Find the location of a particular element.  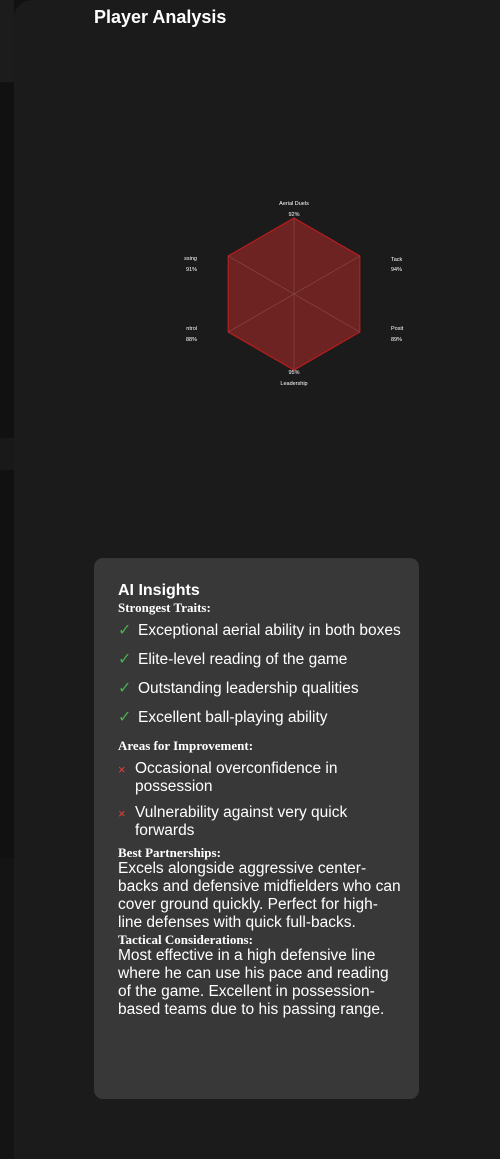

radar-value-leadership: 95% is located at coordinates (293, 373).